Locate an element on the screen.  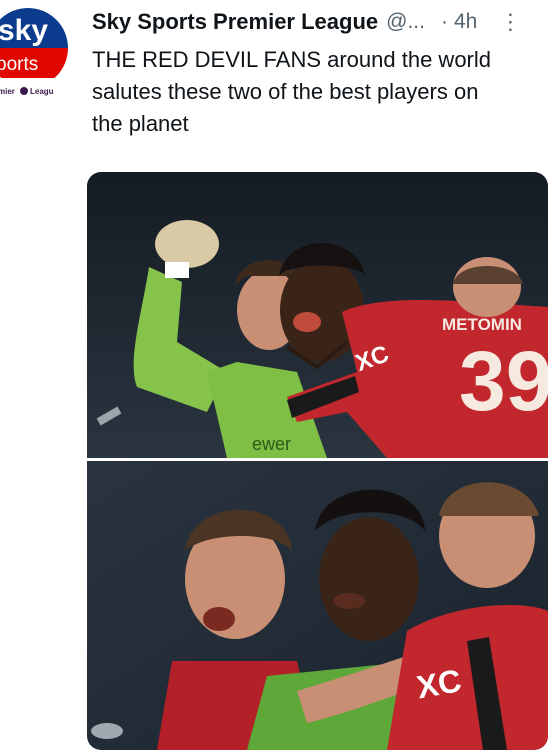
logo-text-mid: ports is located at coordinates (19, 64).